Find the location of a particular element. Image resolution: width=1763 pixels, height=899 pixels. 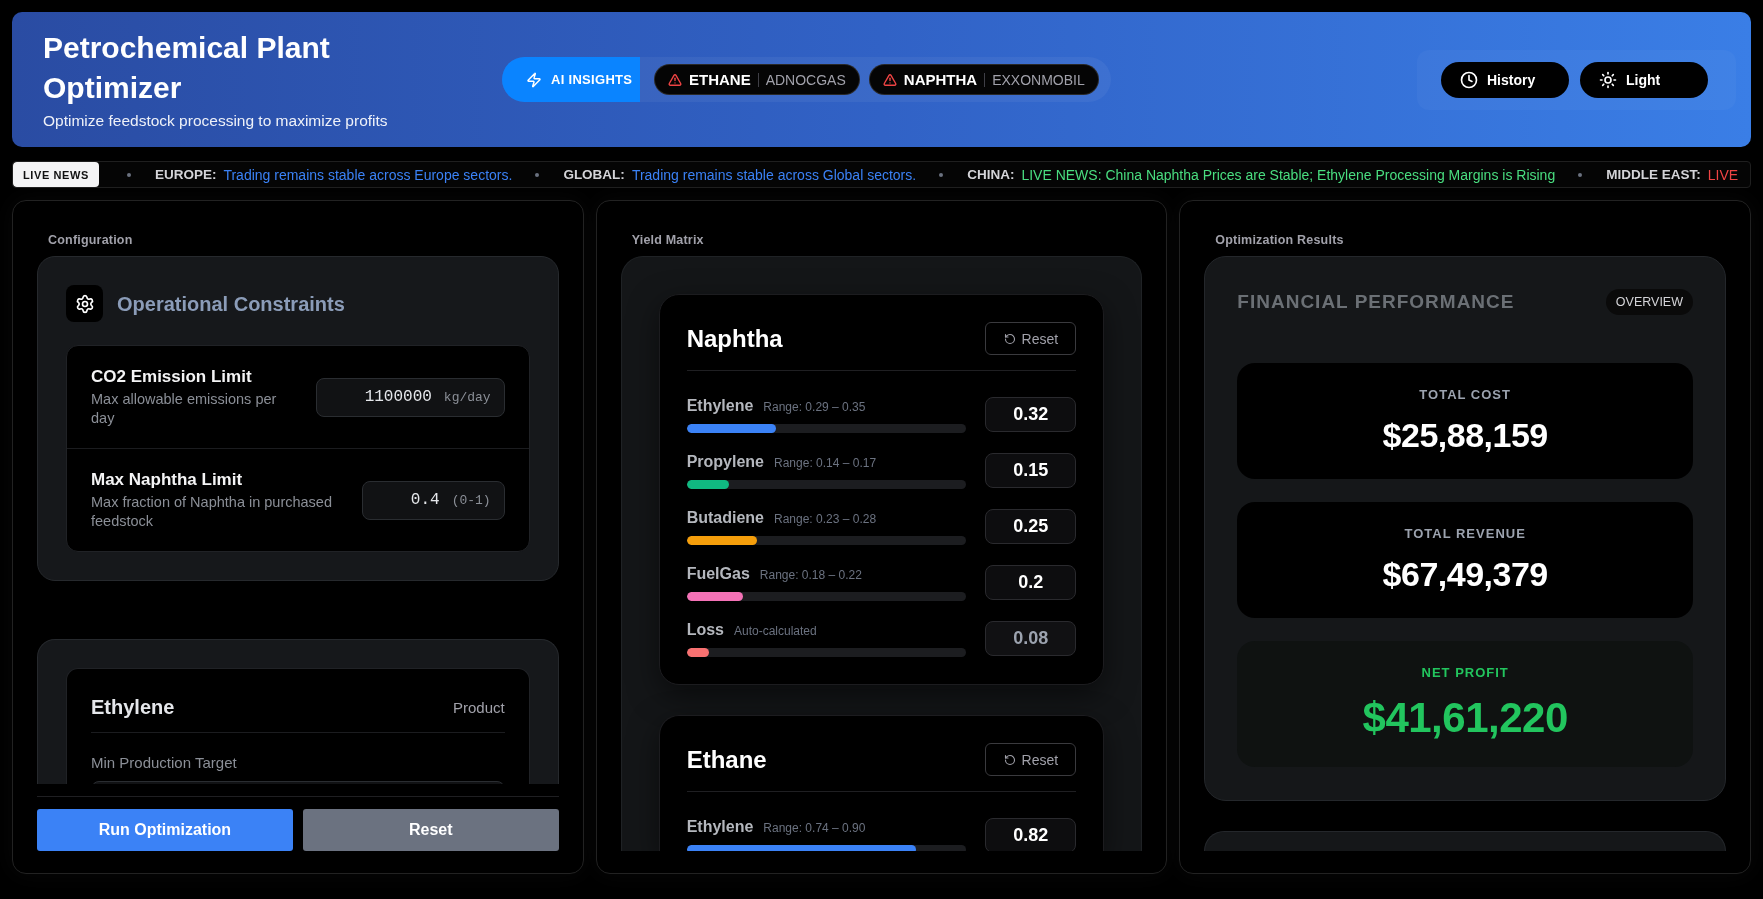

alert-pill: ETHANE ADNOCGAS is located at coordinates (757, 79).